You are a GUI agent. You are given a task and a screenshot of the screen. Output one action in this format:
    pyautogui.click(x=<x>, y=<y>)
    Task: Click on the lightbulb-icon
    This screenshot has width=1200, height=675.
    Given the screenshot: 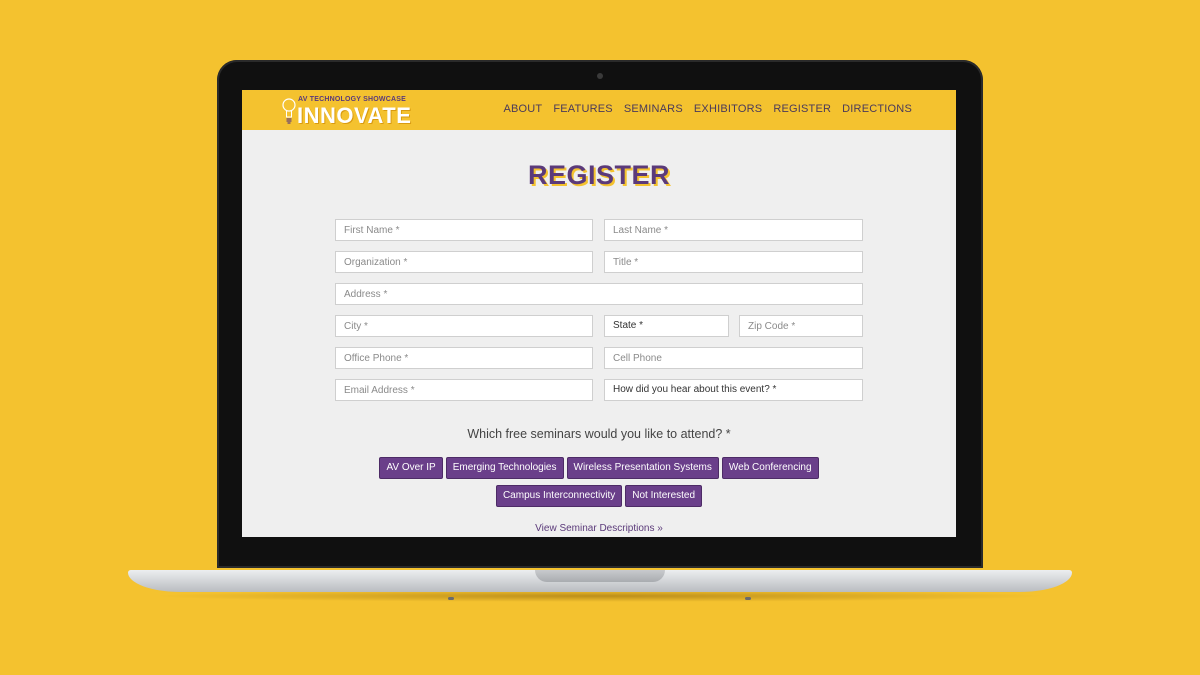 What is the action you would take?
    pyautogui.click(x=289, y=111)
    